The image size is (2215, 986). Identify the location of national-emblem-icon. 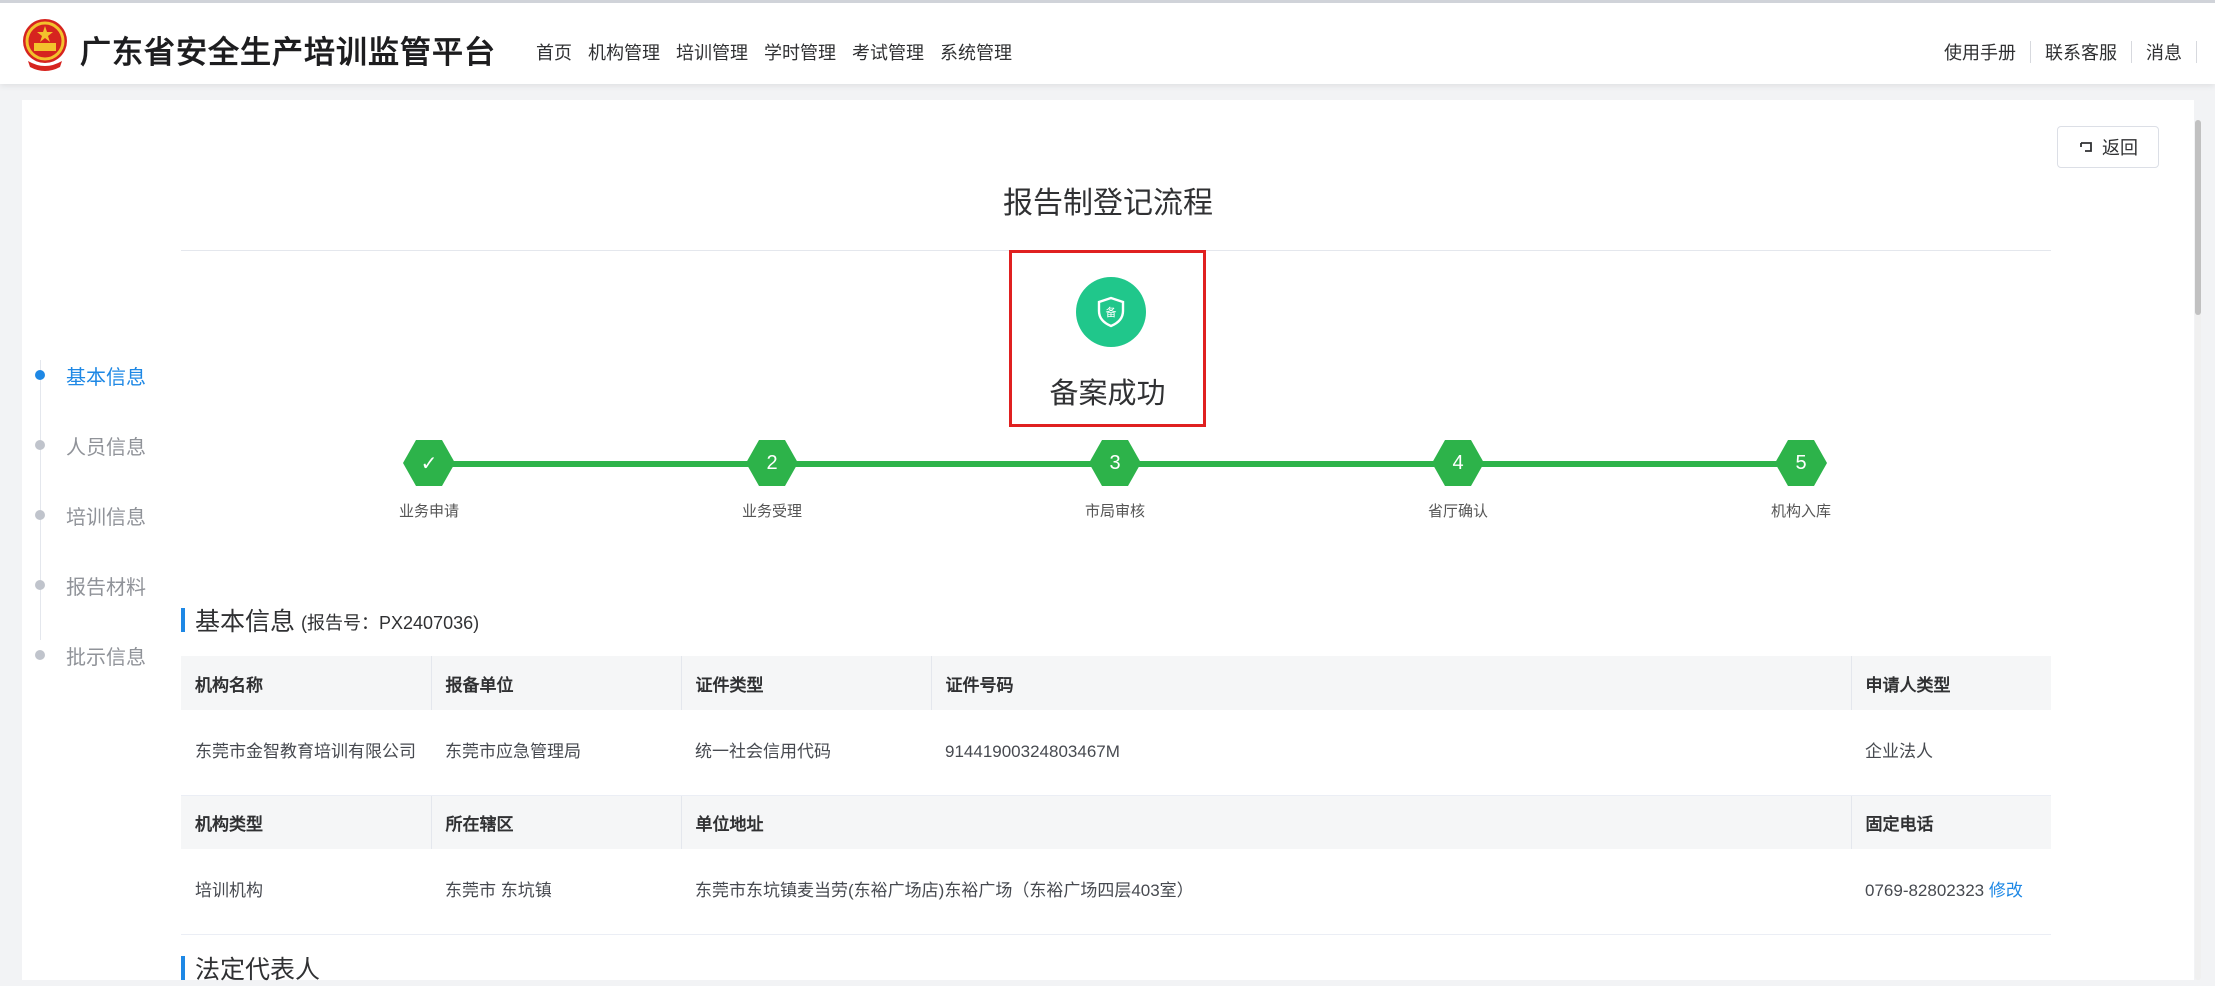
(45, 45).